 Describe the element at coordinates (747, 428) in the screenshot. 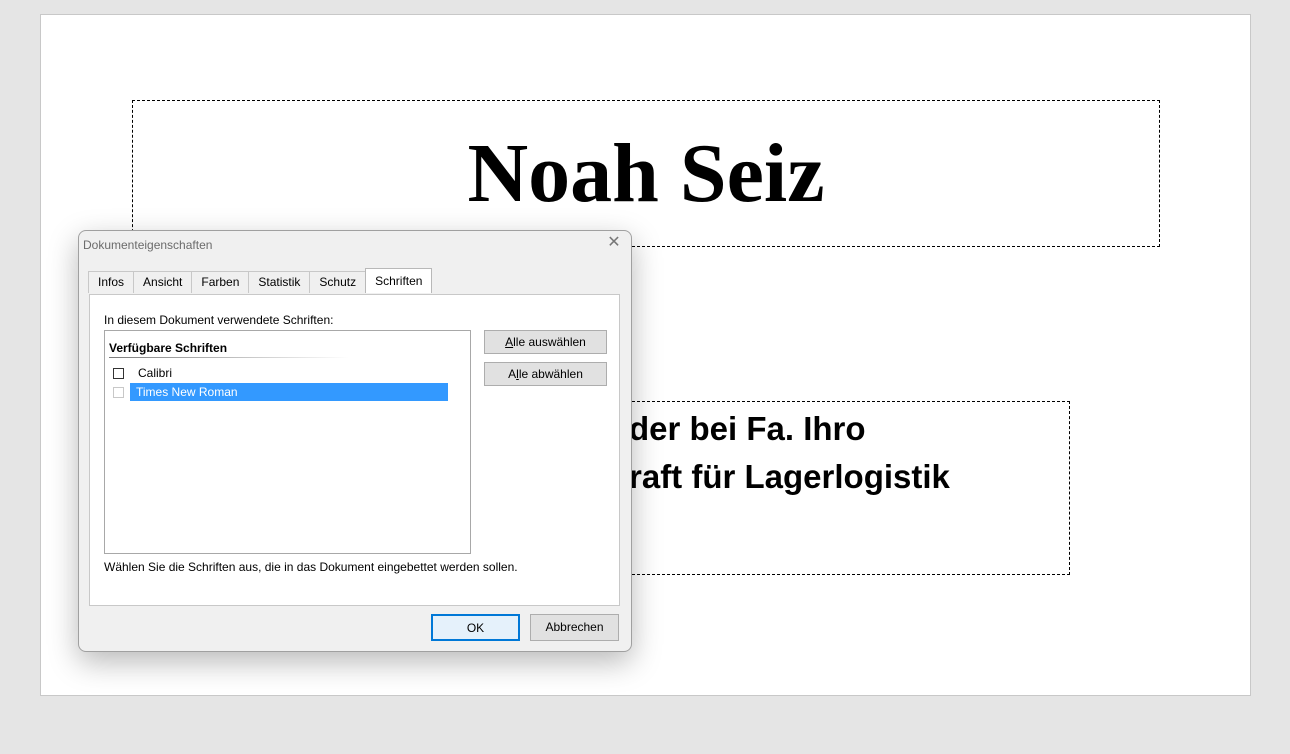

I see `body-text-line-1: der bei Fa. Ihro` at that location.